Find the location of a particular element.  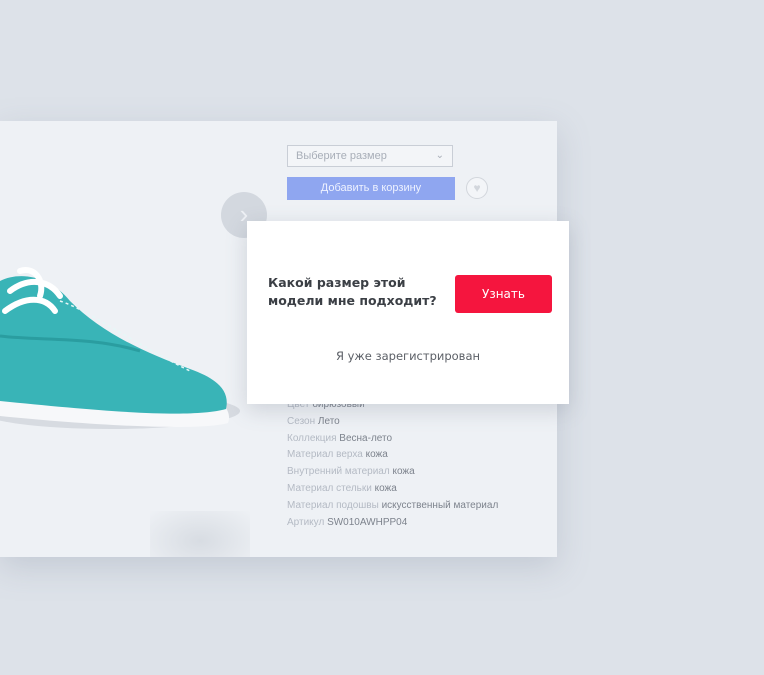

add-to-cart-button: Добавить в корзину is located at coordinates (371, 188).